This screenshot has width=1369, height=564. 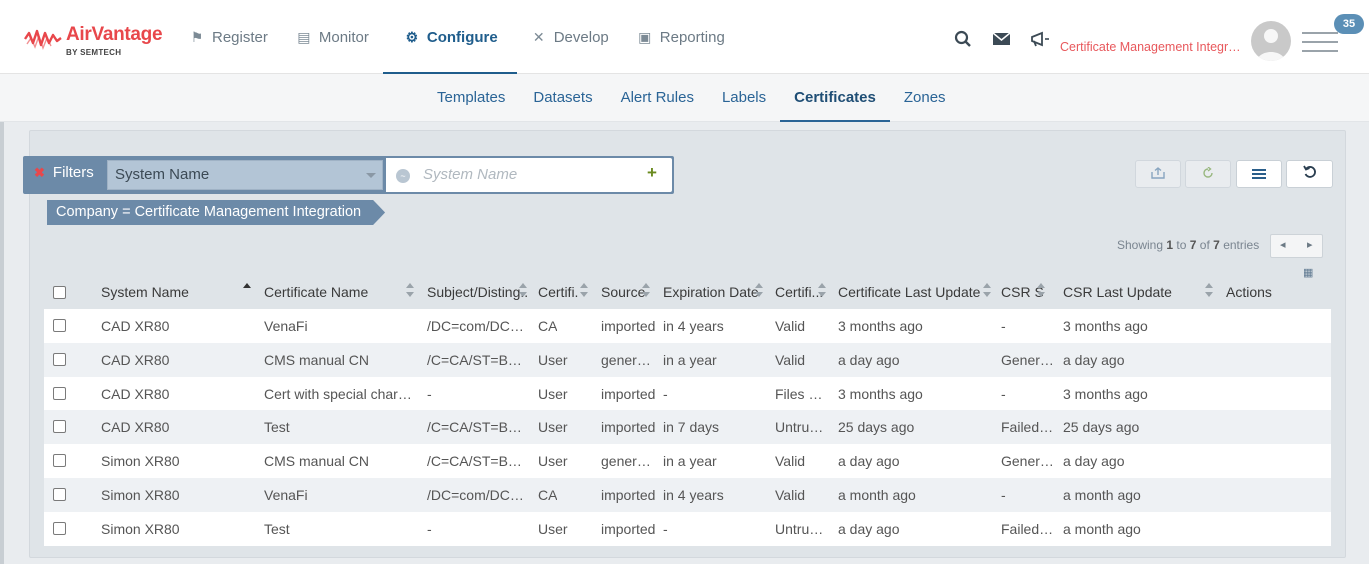 What do you see at coordinates (412, 36) in the screenshot?
I see `gear-icon: ⚙` at bounding box center [412, 36].